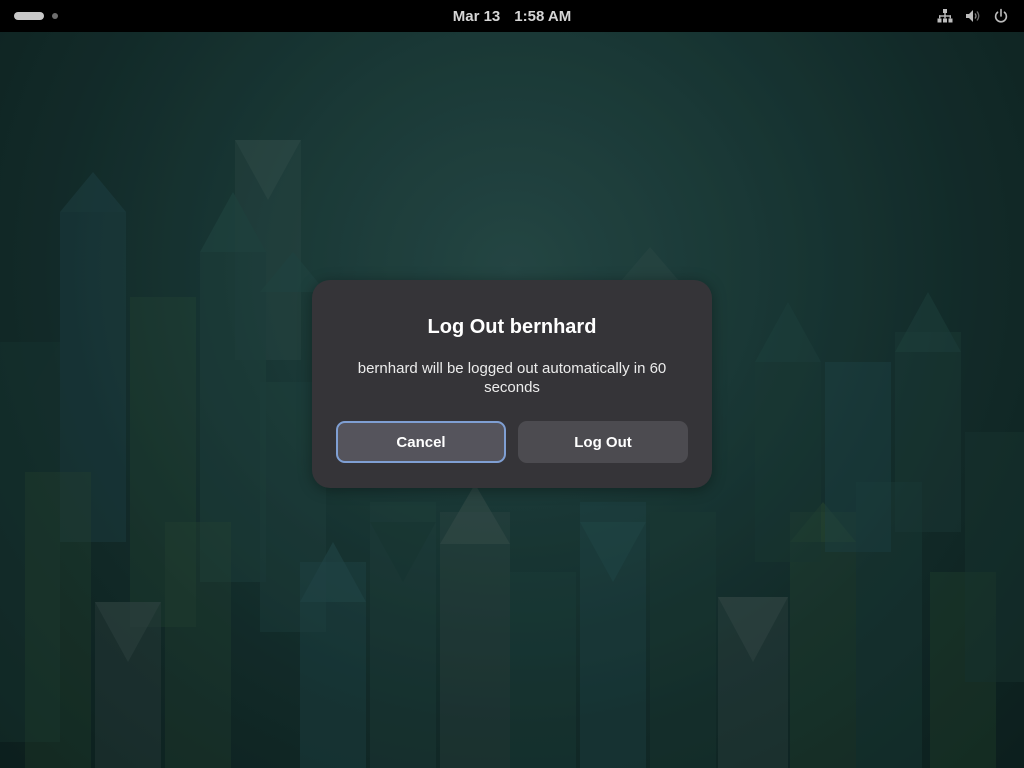 This screenshot has width=1024, height=768. I want to click on clock-button: Mar 13 1:58 AM, so click(512, 16).